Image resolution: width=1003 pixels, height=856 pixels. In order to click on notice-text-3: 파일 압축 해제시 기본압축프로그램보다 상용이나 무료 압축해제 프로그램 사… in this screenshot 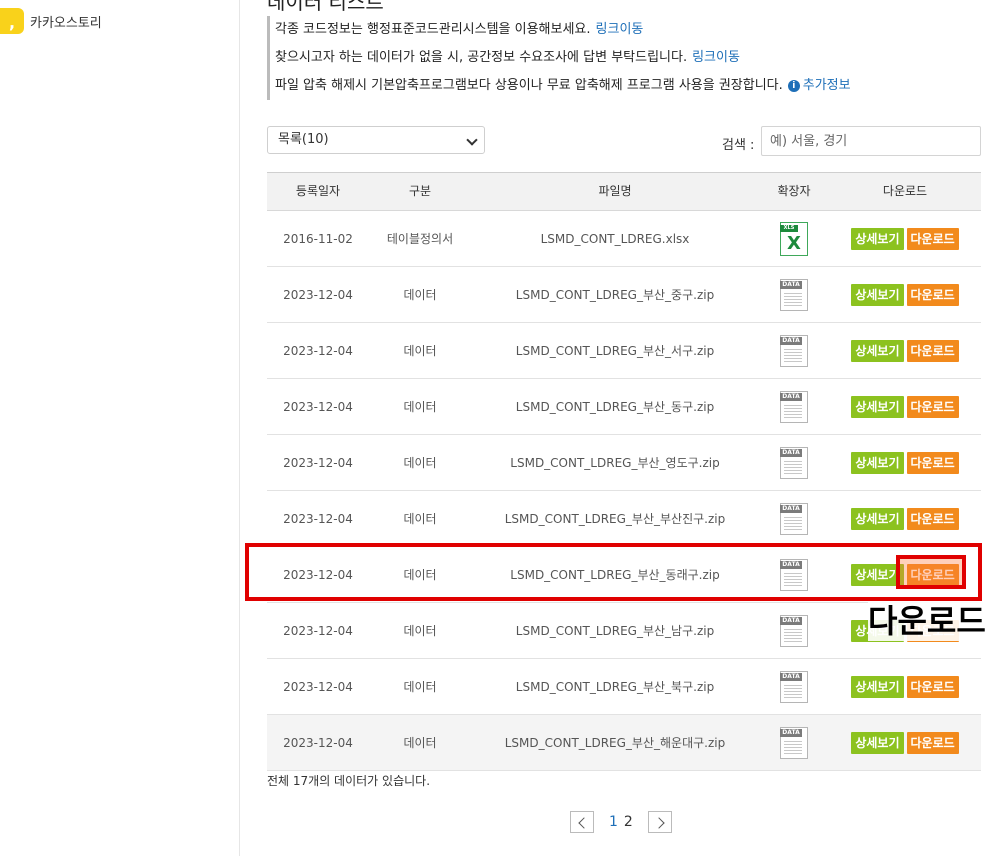, I will do `click(529, 85)`.